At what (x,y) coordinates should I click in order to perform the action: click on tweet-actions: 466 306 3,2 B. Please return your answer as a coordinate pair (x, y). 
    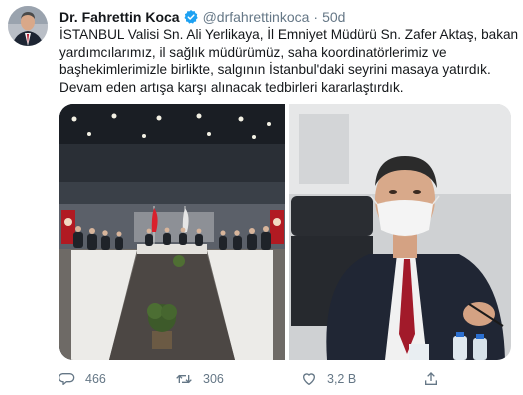
    Looking at the image, I should click on (279, 379).